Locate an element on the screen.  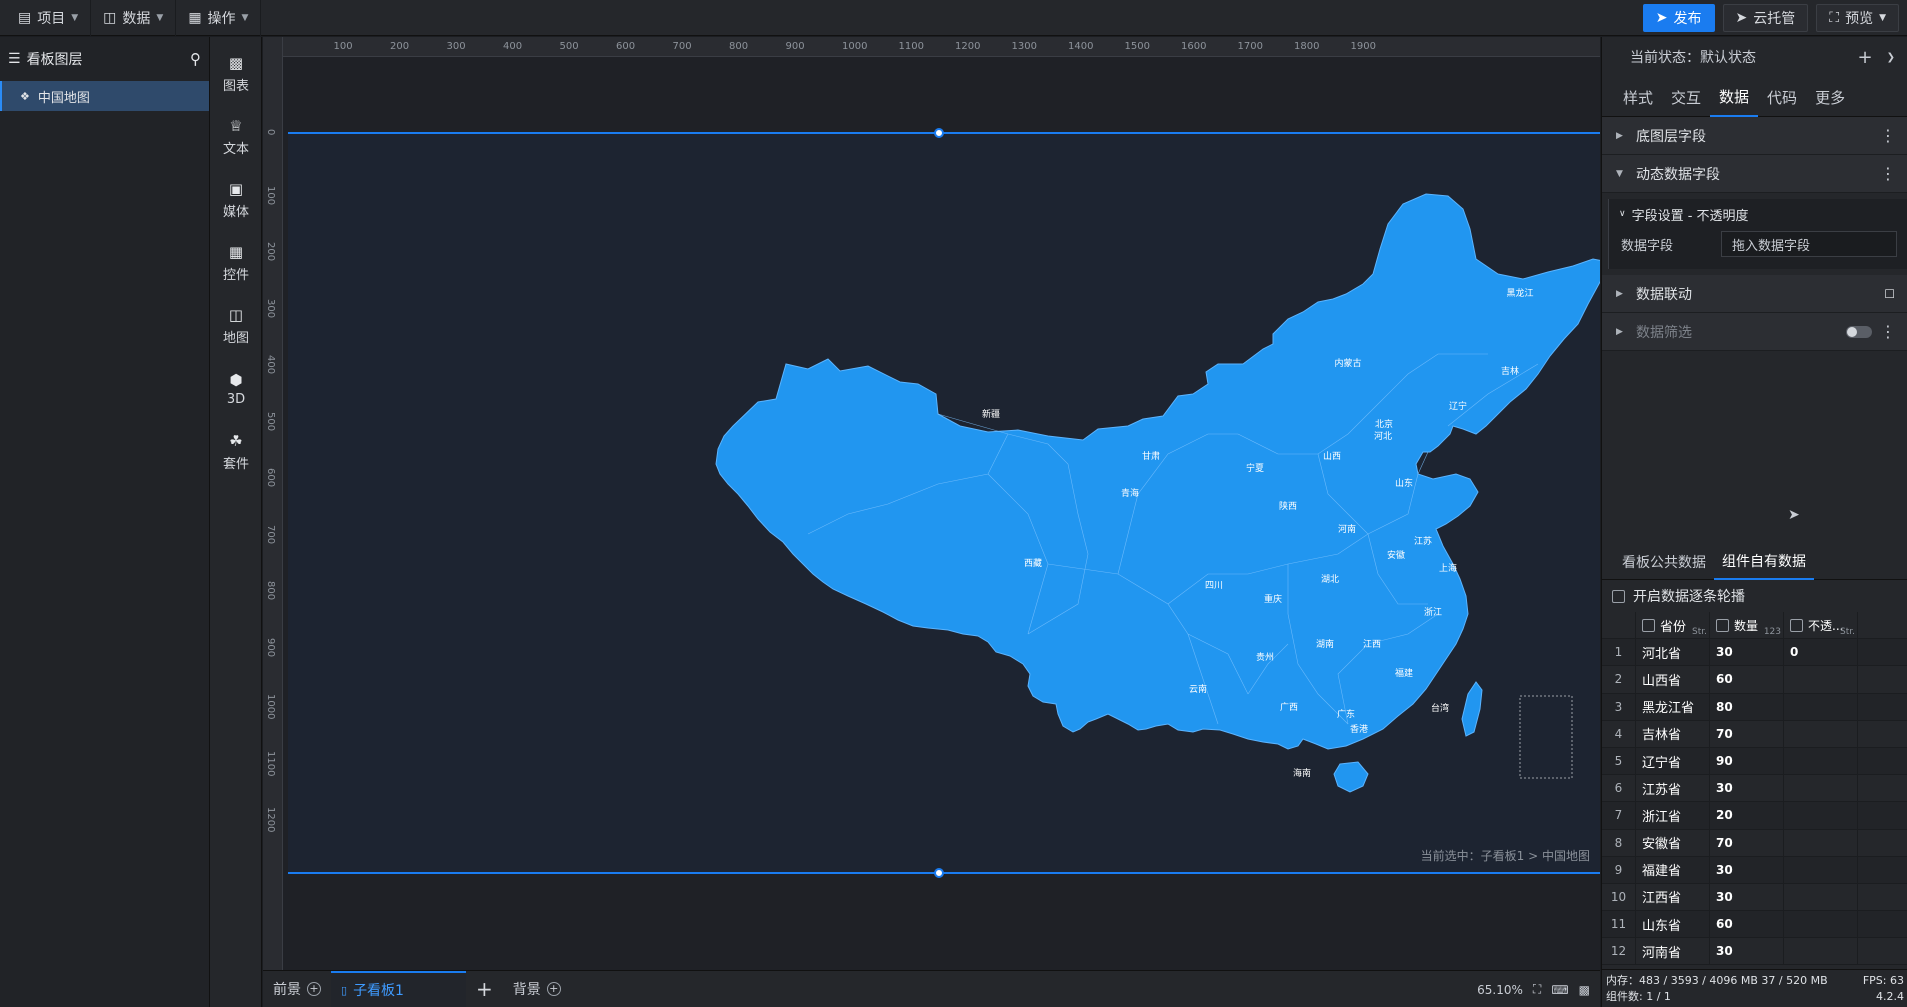
tab-interaction: 交互 is located at coordinates (1686, 97).